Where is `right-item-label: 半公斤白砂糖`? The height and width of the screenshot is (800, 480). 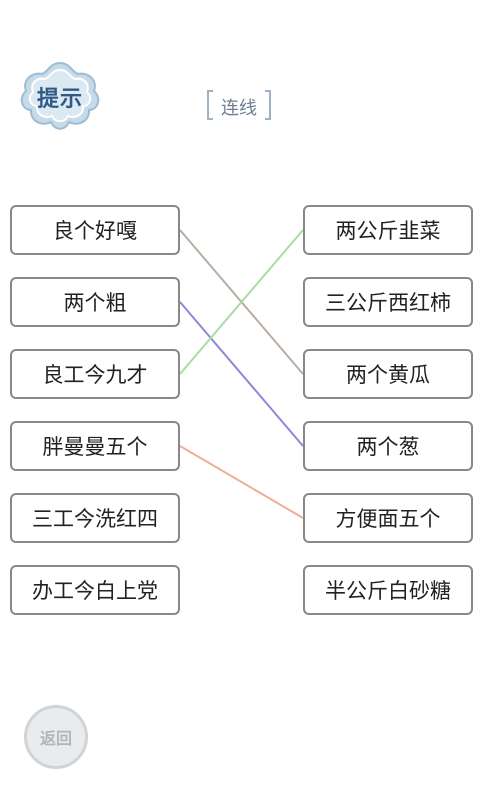
right-item-label: 半公斤白砂糖 is located at coordinates (388, 591).